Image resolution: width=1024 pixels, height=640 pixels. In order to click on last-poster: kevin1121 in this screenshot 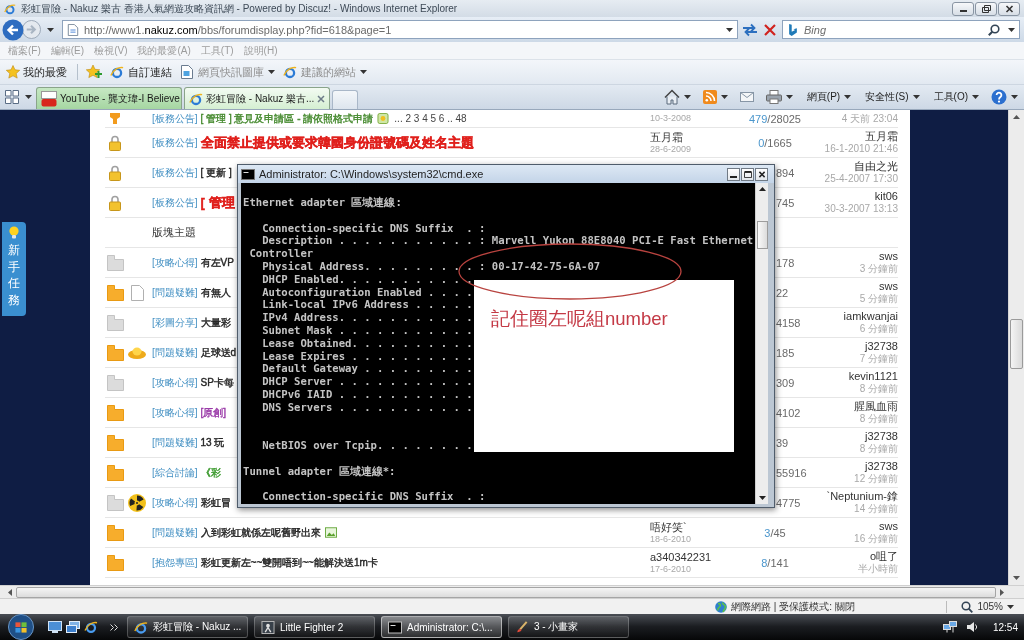, I will do `click(873, 376)`.